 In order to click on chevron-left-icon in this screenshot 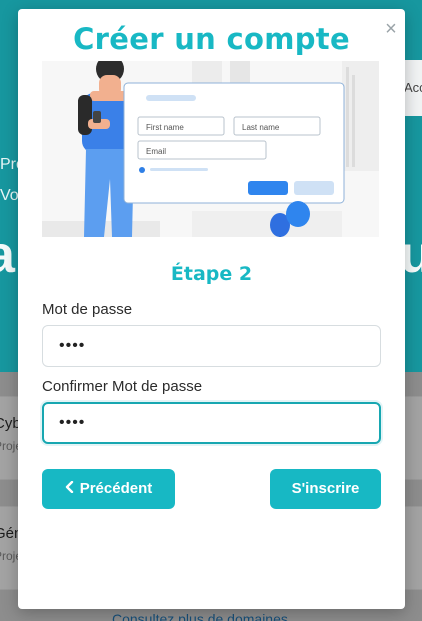, I will do `click(69, 489)`.